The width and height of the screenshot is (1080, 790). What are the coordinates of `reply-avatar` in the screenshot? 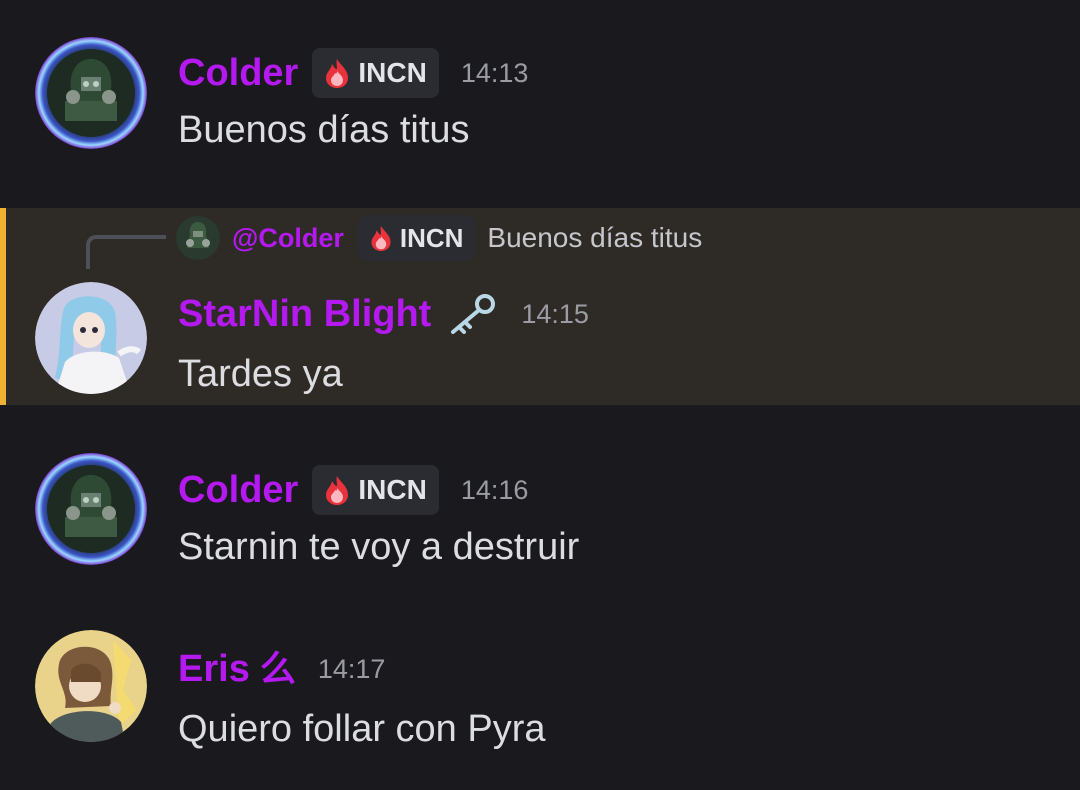 It's located at (198, 238).